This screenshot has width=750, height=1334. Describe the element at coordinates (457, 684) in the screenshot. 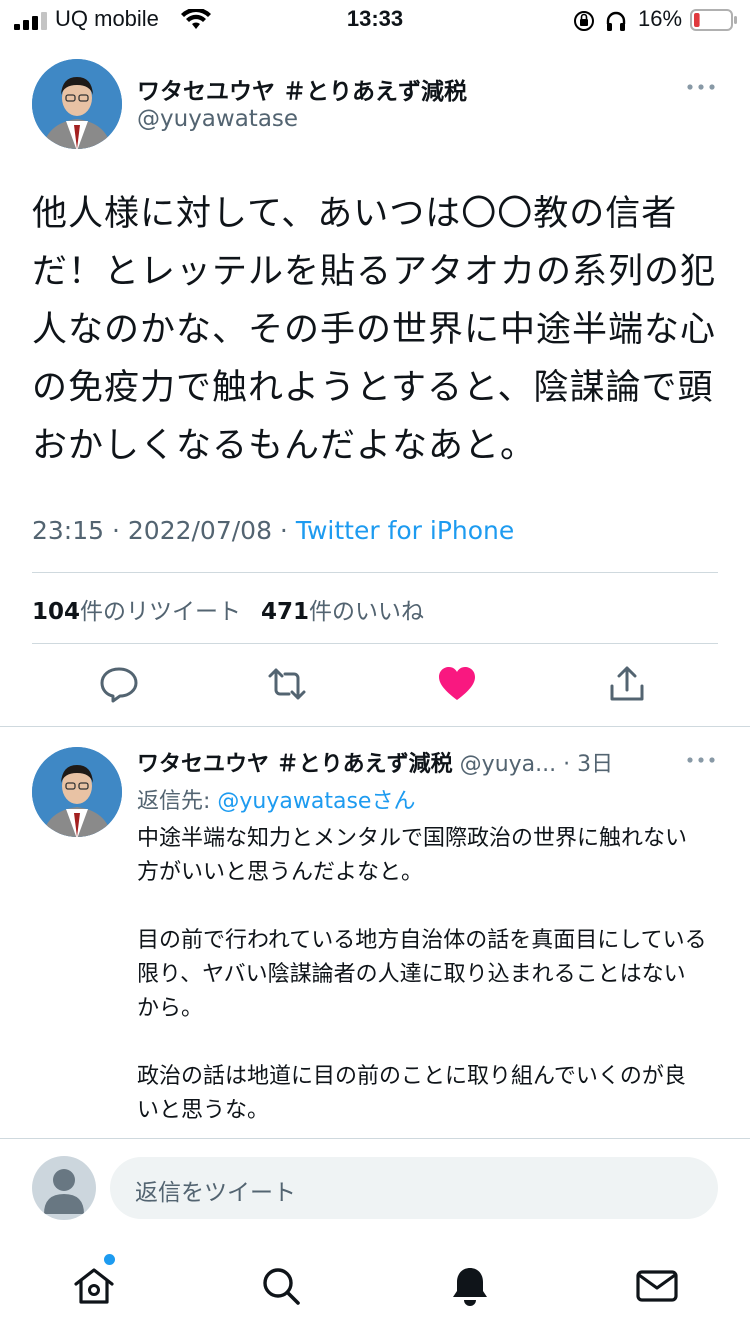

I see `like-heart-icon` at that location.